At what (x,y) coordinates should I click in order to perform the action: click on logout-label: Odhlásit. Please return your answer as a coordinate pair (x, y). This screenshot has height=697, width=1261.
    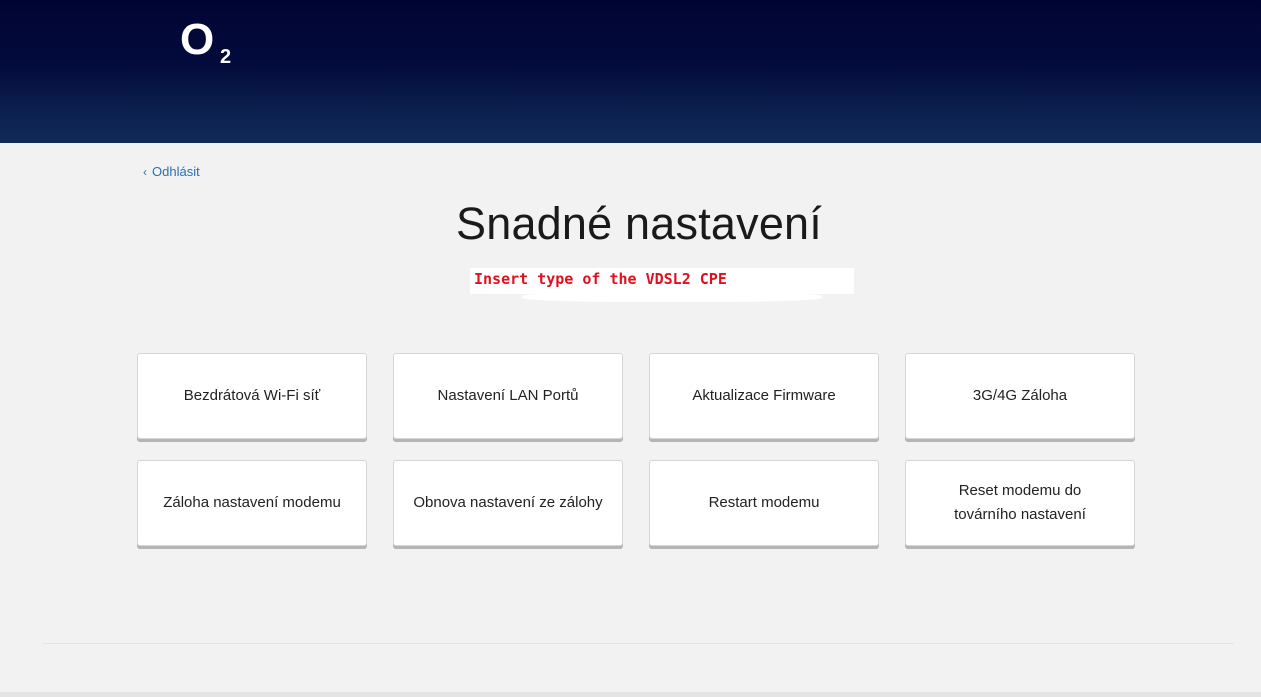
    Looking at the image, I should click on (176, 171).